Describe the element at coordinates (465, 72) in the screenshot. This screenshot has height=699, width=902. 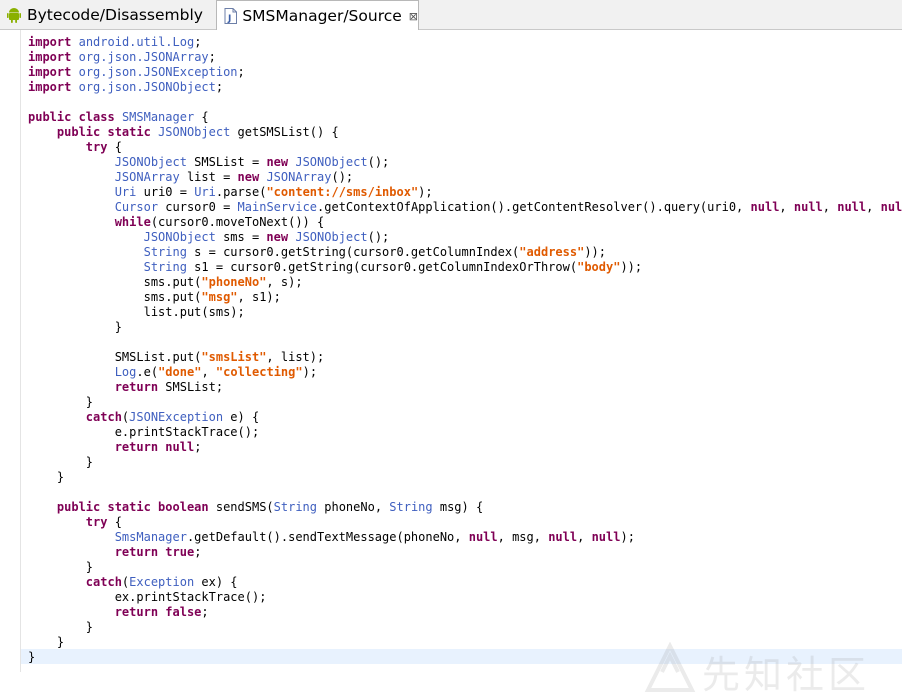
I see `code-line: import org.json.JSONException;` at that location.